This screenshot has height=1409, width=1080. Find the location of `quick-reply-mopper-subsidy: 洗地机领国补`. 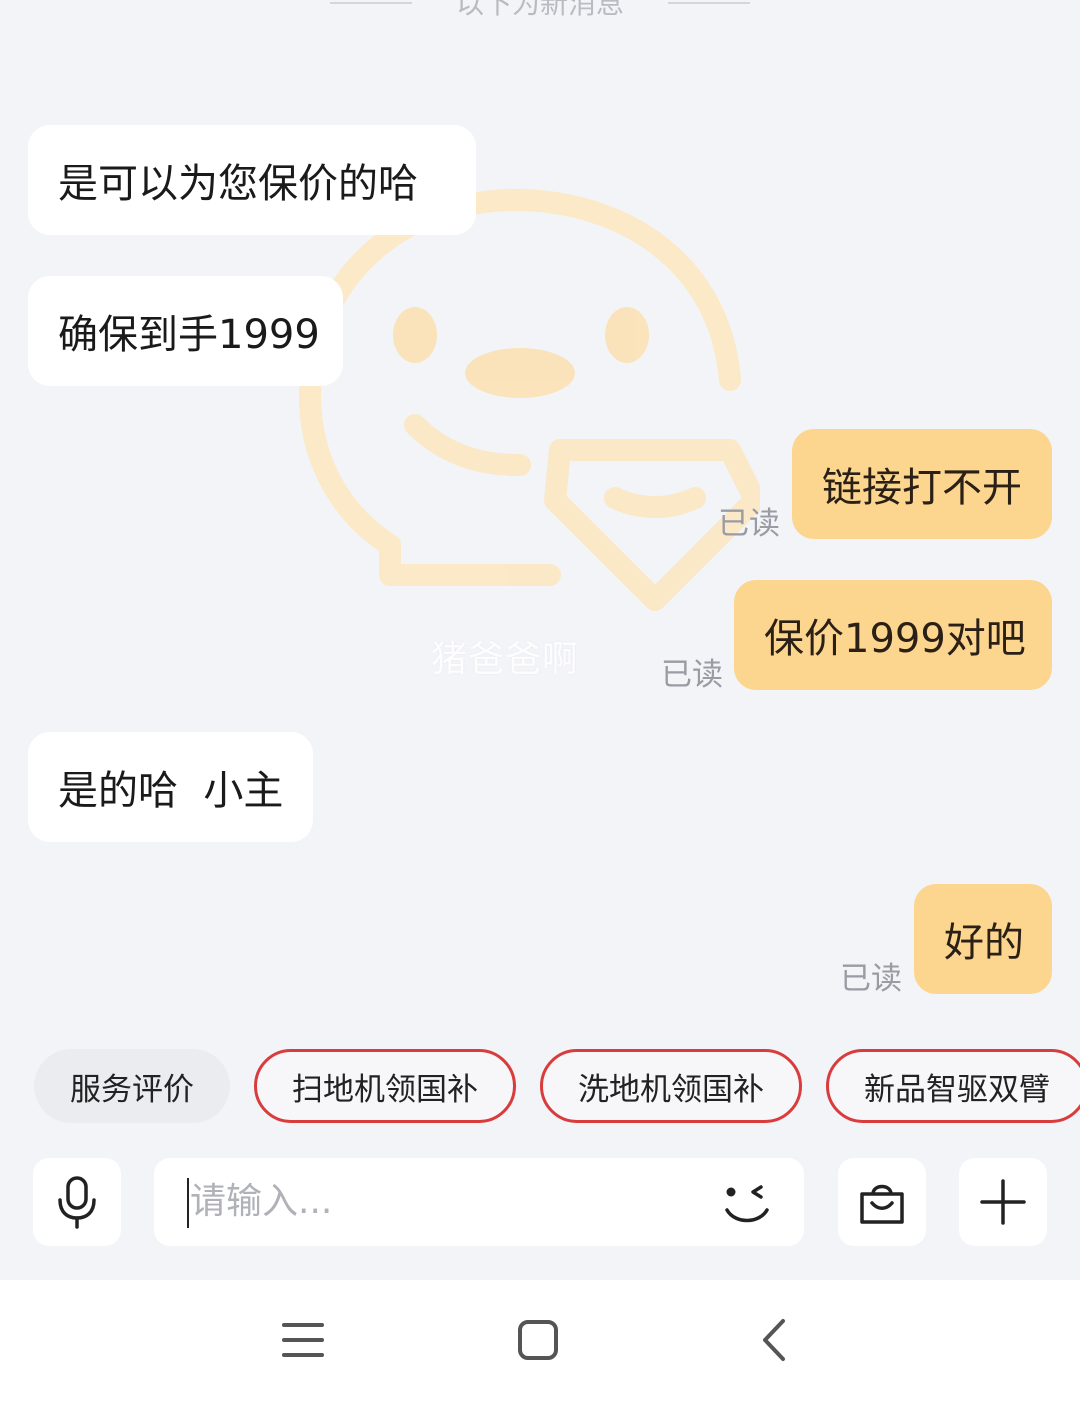

quick-reply-mopper-subsidy: 洗地机领国补 is located at coordinates (671, 1086).